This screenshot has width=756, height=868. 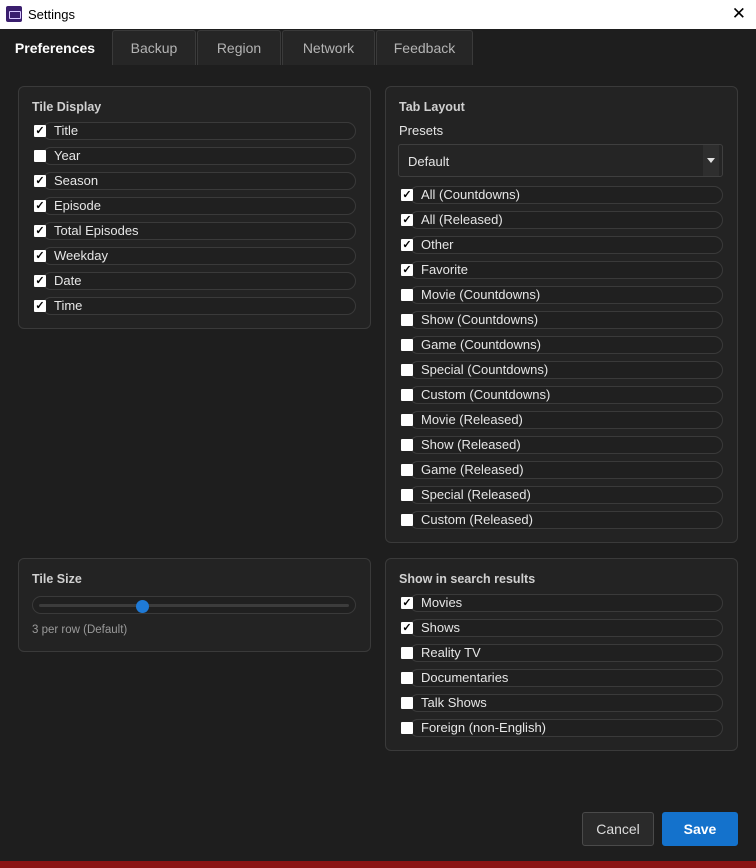 I want to click on search-results-option-row: ✓ Shows, so click(x=562, y=628).